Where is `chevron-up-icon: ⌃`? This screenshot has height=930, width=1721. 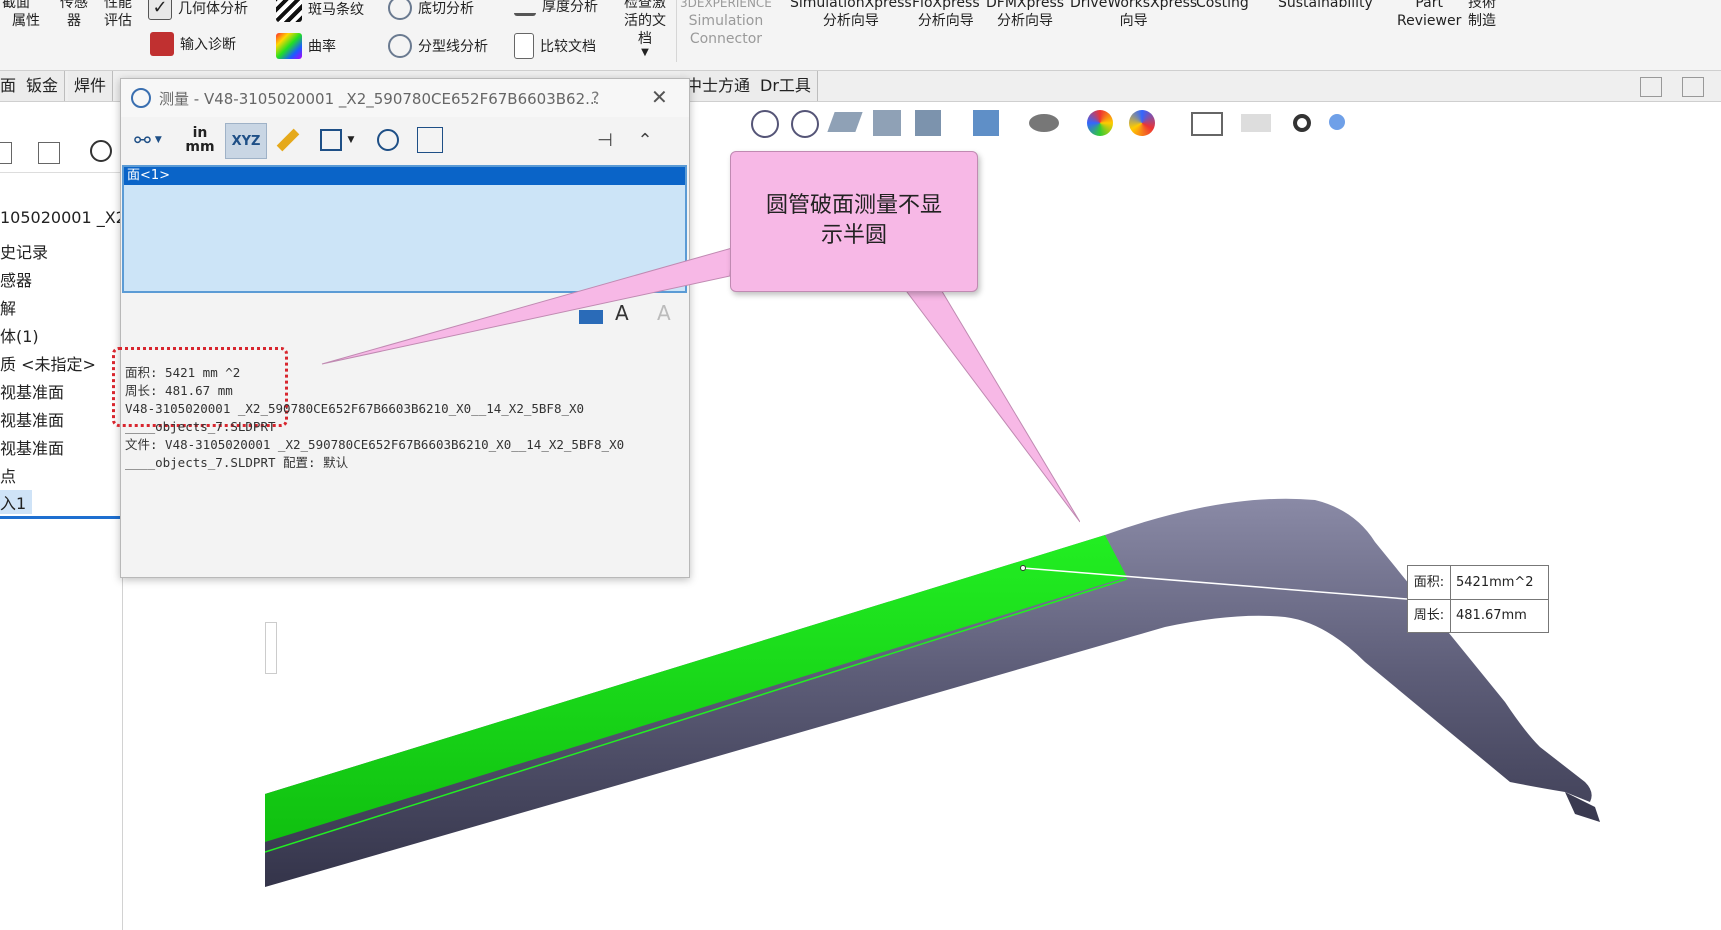
chevron-up-icon: ⌃ is located at coordinates (645, 140).